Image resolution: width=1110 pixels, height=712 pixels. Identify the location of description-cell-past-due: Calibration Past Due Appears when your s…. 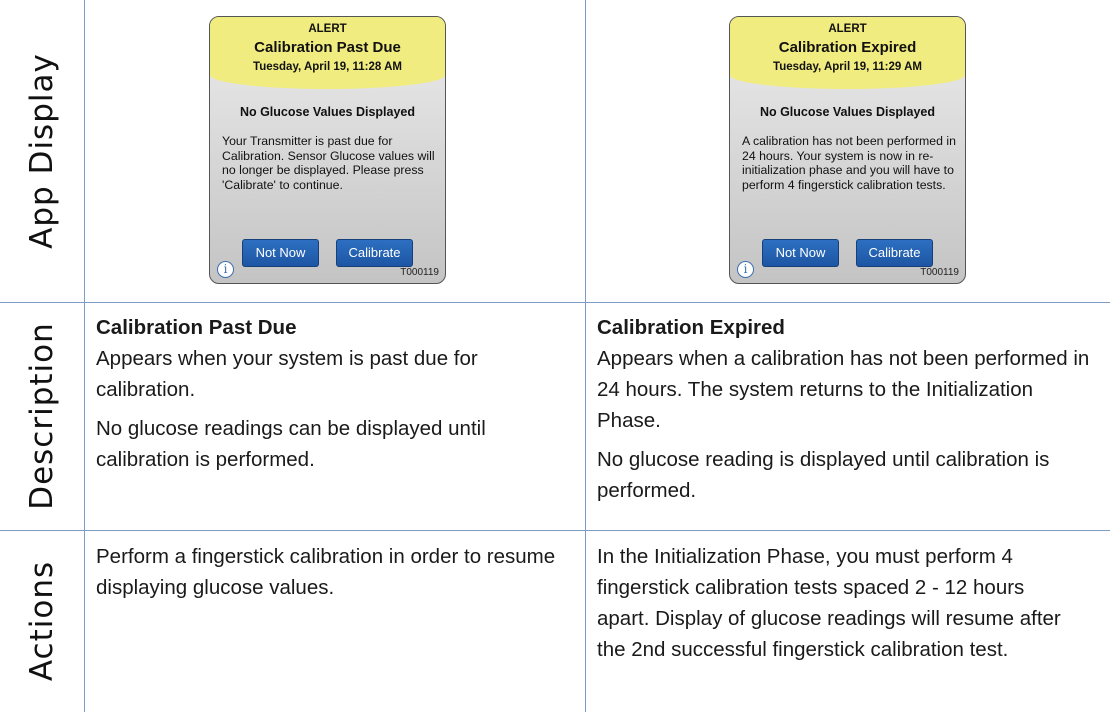
(331, 393).